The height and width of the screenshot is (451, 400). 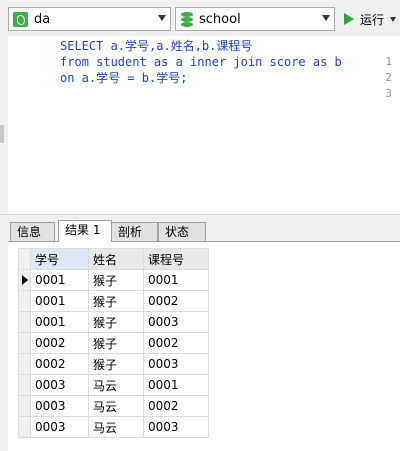 I want to click on table-row: 0001 猴子 0002, so click(x=113, y=301).